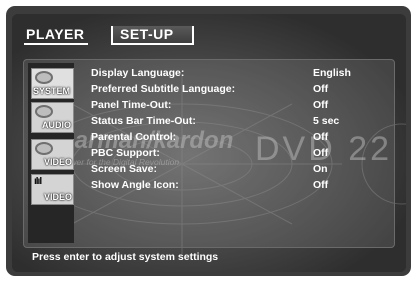  Describe the element at coordinates (320, 153) in the screenshot. I see `setting-value-pbc-support: Off` at that location.